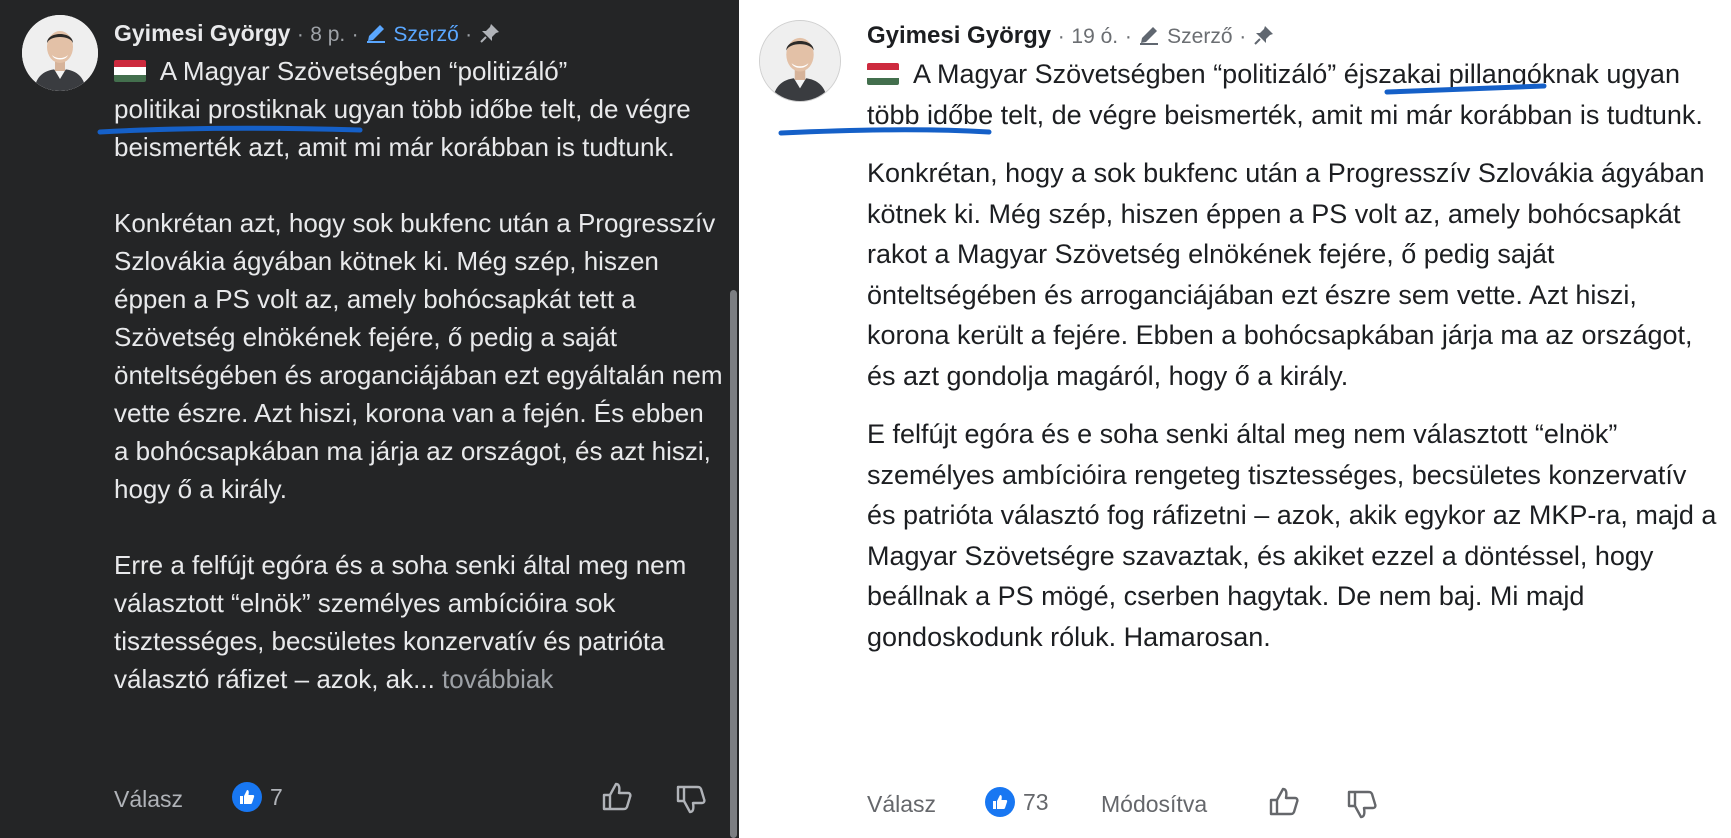  I want to click on comment-actions: Válasz 7, so click(414, 800).